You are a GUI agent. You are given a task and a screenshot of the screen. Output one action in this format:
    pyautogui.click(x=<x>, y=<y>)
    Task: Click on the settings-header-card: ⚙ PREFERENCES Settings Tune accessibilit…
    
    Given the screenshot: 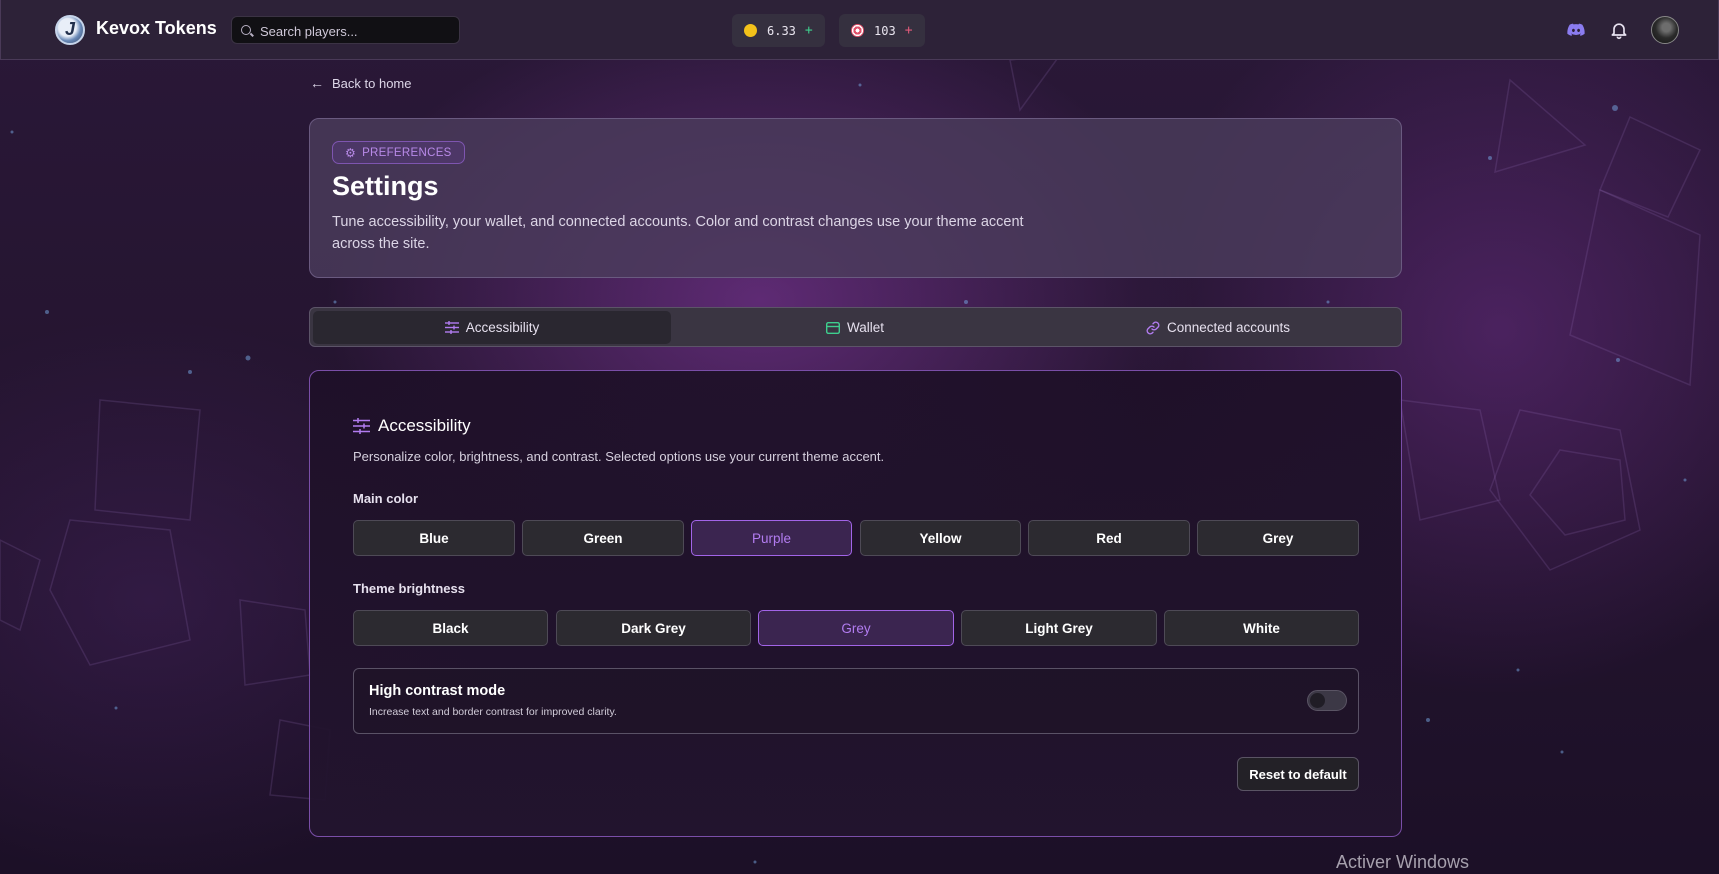 What is the action you would take?
    pyautogui.click(x=855, y=198)
    